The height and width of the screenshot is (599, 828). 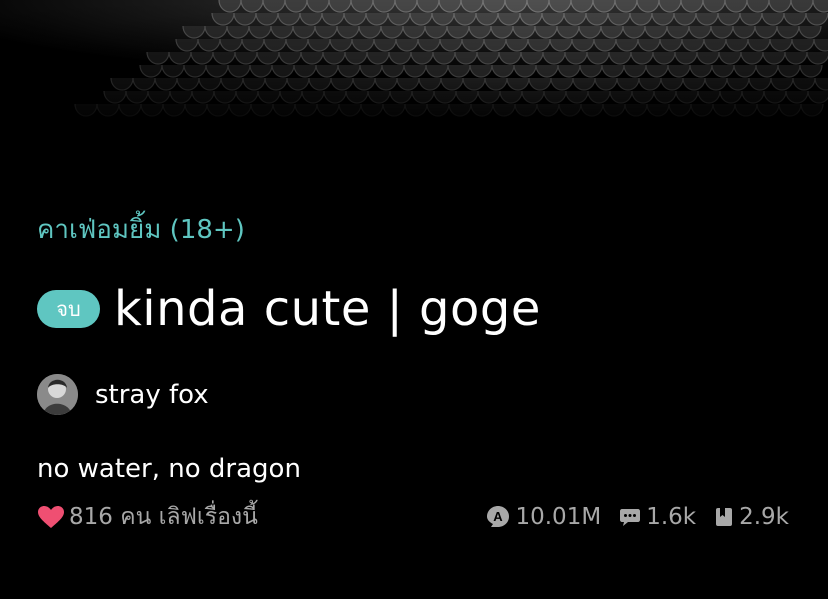 What do you see at coordinates (630, 517) in the screenshot?
I see `comment-icon` at bounding box center [630, 517].